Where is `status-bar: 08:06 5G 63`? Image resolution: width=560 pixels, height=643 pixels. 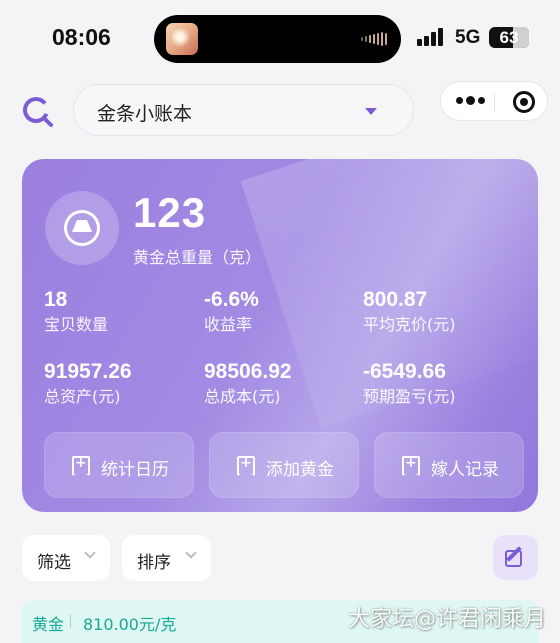
status-bar: 08:06 5G 63 is located at coordinates (280, 39).